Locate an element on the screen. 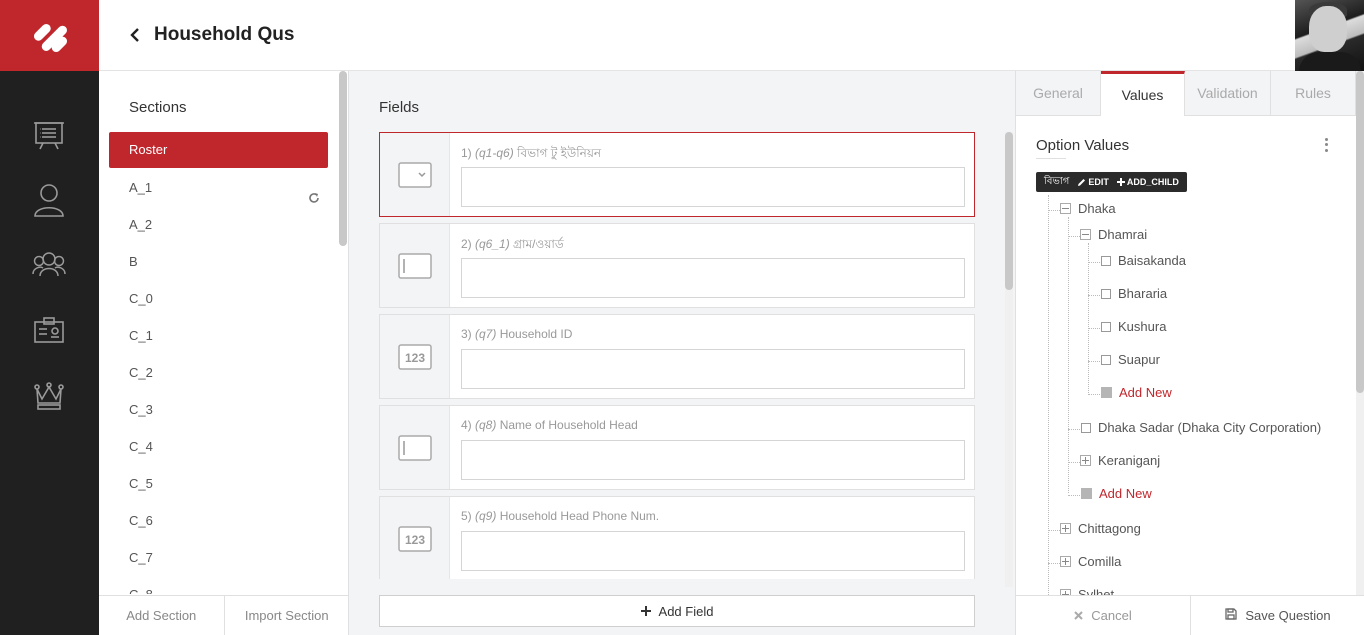 This screenshot has width=1364, height=635. add-field-button: Add Field is located at coordinates (677, 611).